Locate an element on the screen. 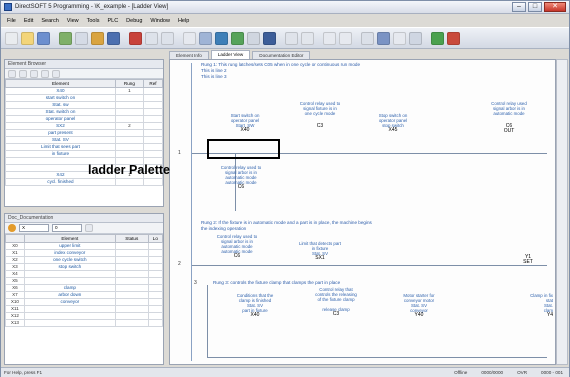 The width and height of the screenshot is (570, 377). table-row: in fixture is located at coordinates (84, 154).